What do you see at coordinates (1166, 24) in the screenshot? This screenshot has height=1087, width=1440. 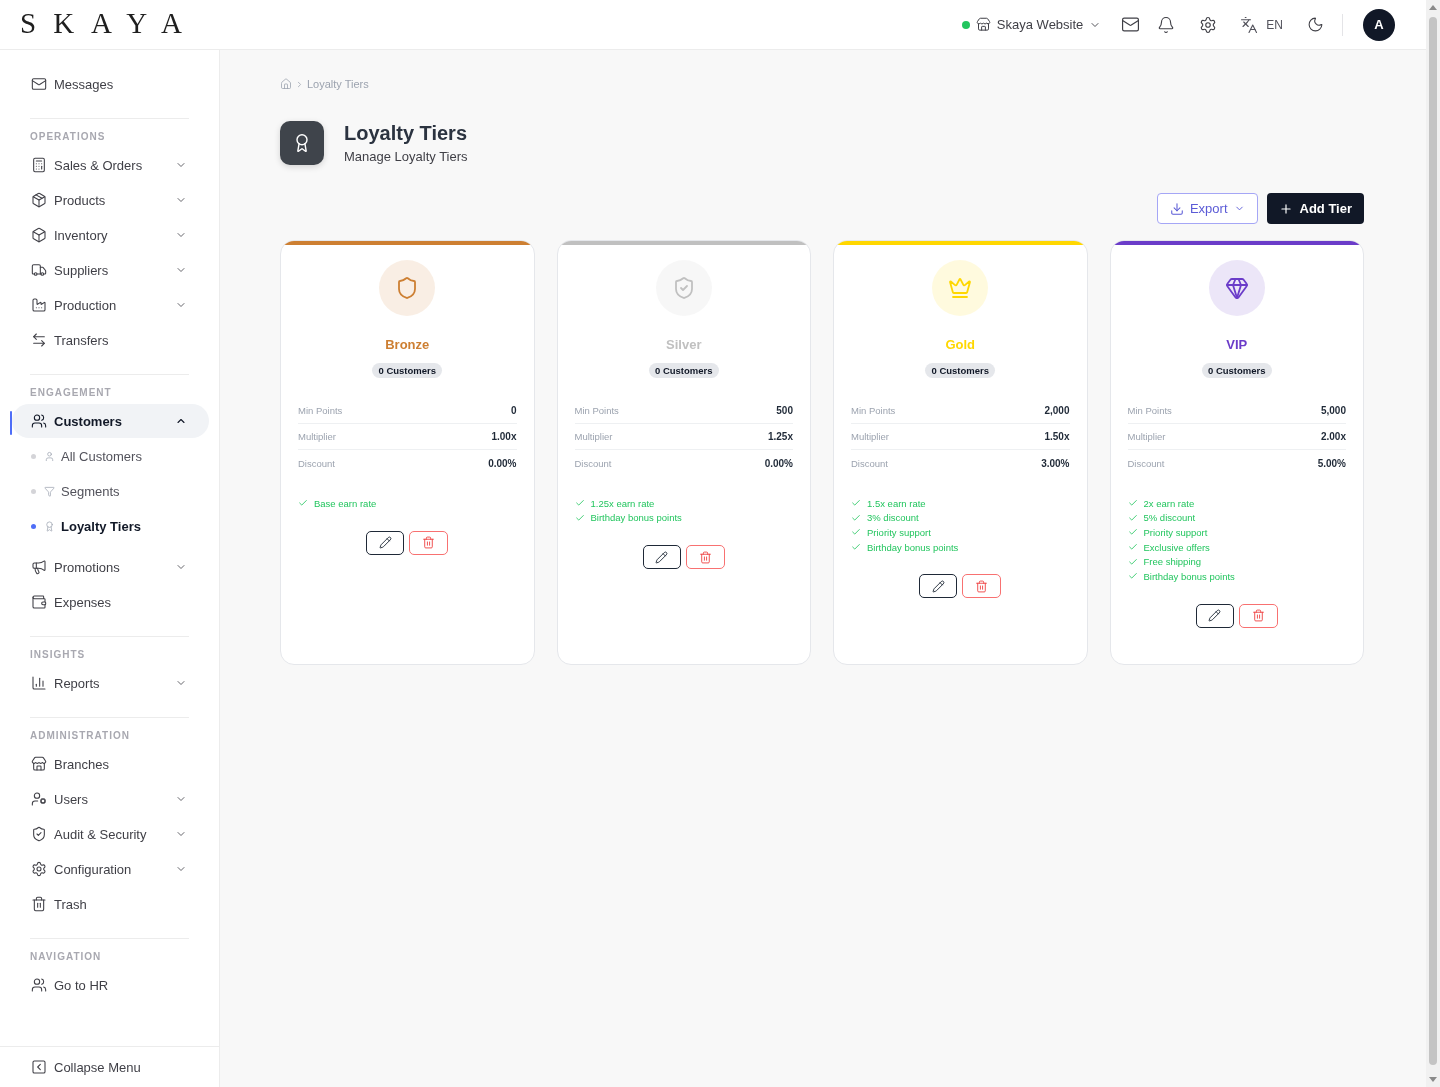 I see `bell-icon` at bounding box center [1166, 24].